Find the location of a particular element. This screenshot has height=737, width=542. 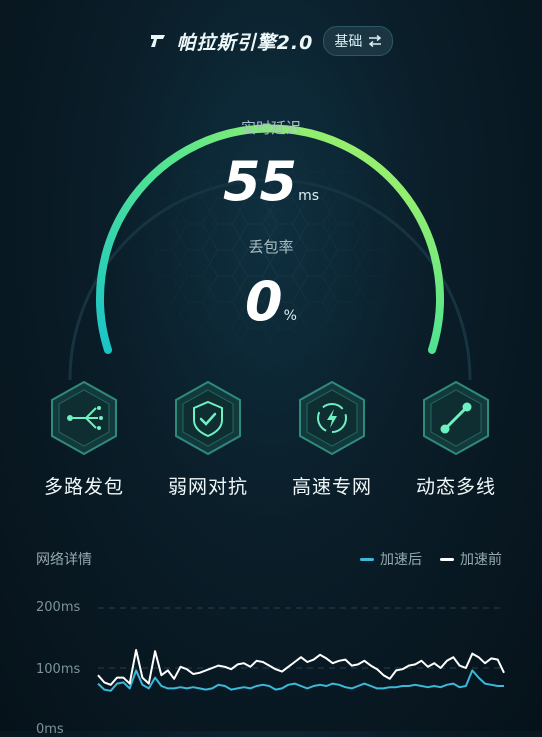

chart-legend: 加速后 加速前 is located at coordinates (431, 559).